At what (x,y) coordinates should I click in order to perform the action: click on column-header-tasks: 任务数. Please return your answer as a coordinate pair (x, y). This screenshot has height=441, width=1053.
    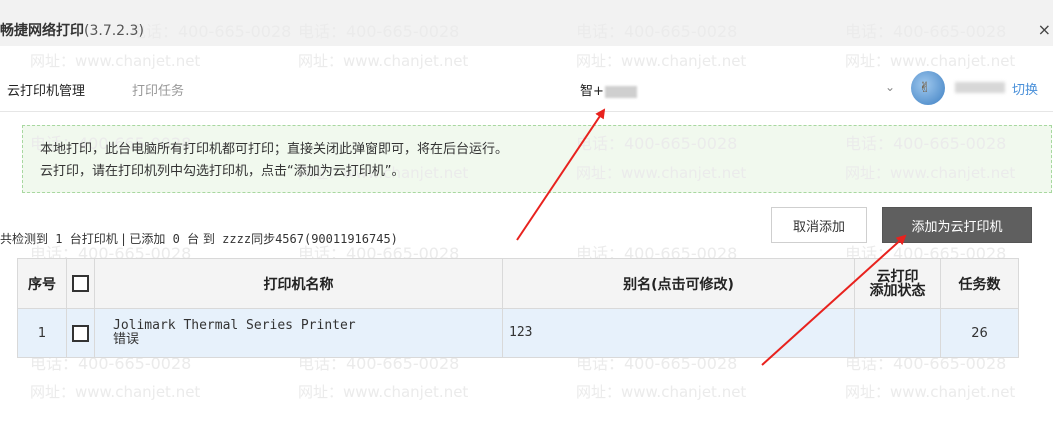
    Looking at the image, I should click on (979, 283).